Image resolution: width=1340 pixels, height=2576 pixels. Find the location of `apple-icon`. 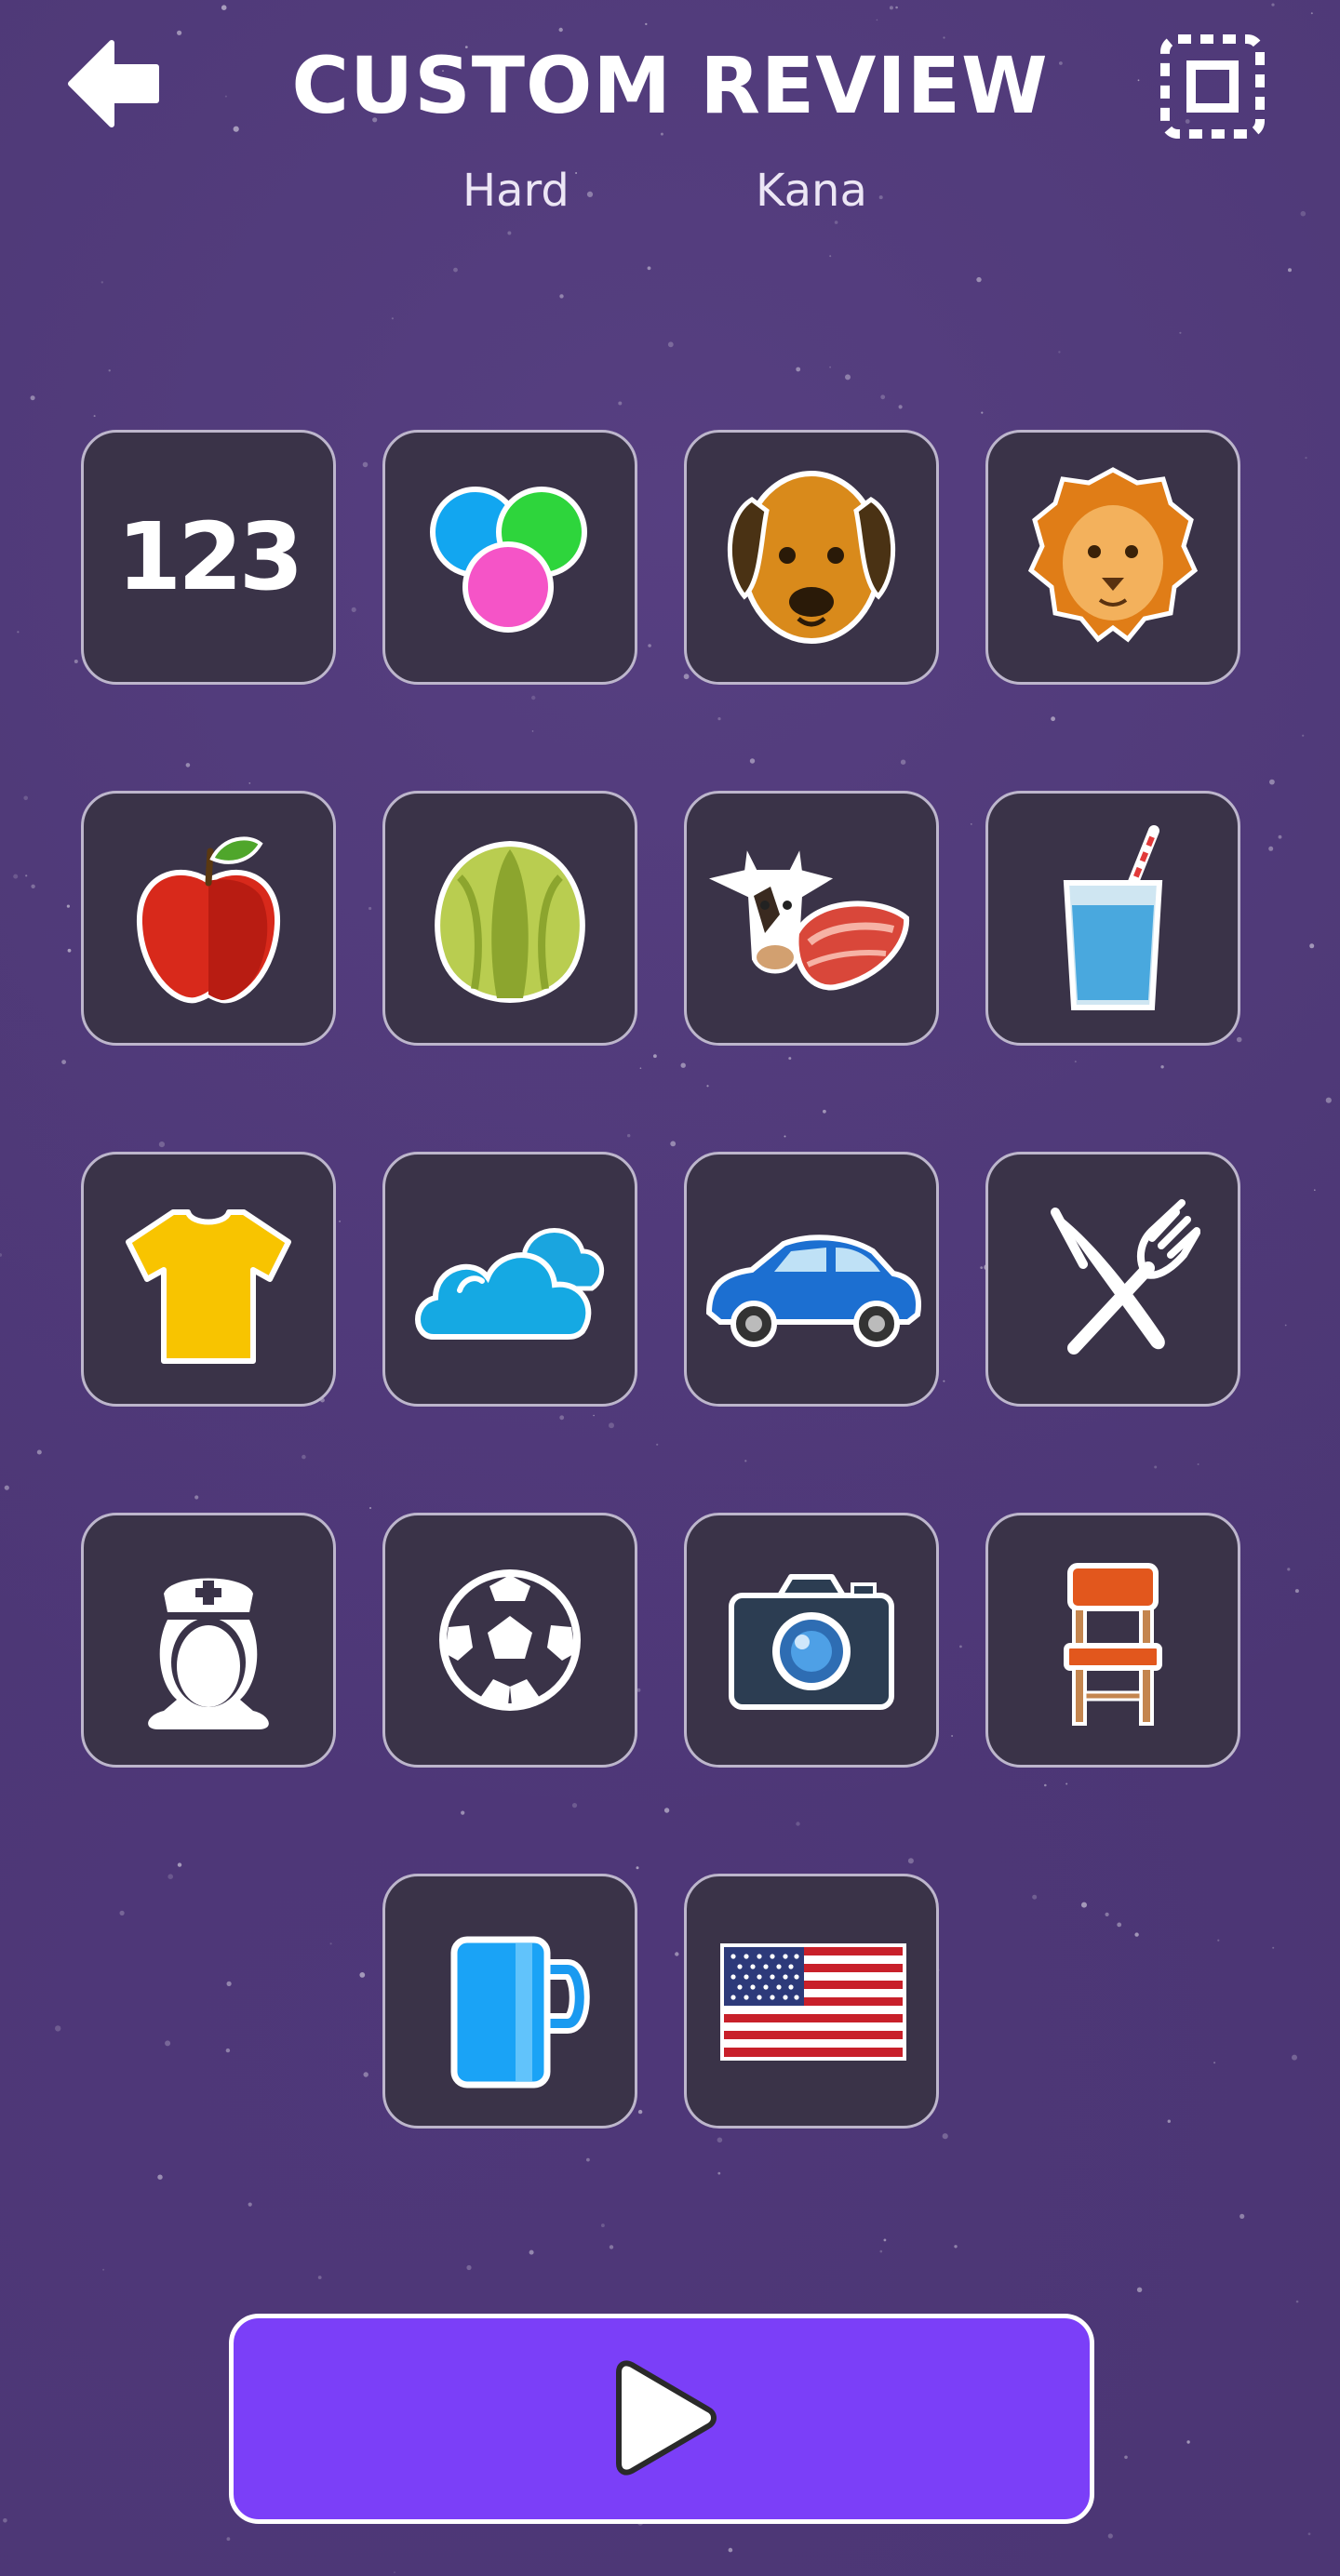

apple-icon is located at coordinates (208, 918).